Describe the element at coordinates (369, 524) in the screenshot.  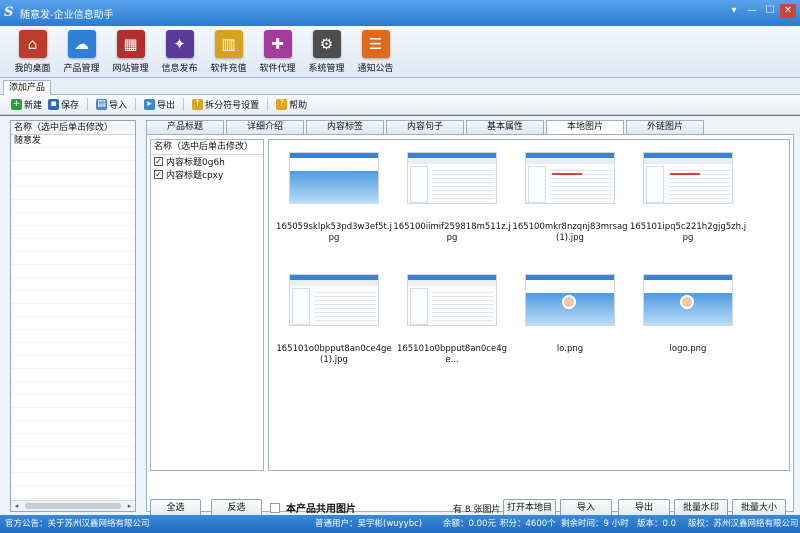
I see `user-text: 普通用户：吴宇彬(wuyybc)` at that location.